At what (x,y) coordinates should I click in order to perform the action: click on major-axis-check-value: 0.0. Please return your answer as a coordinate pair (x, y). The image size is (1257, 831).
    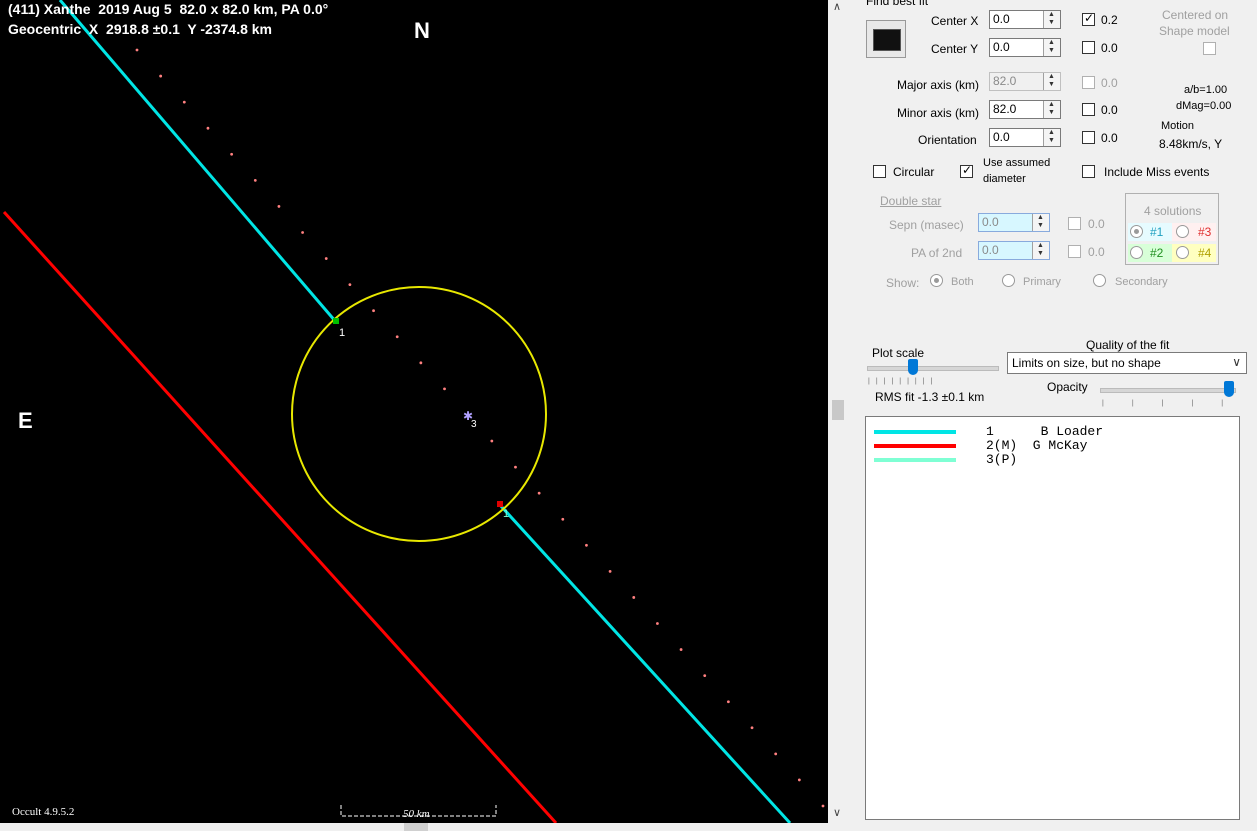
    Looking at the image, I should click on (1109, 83).